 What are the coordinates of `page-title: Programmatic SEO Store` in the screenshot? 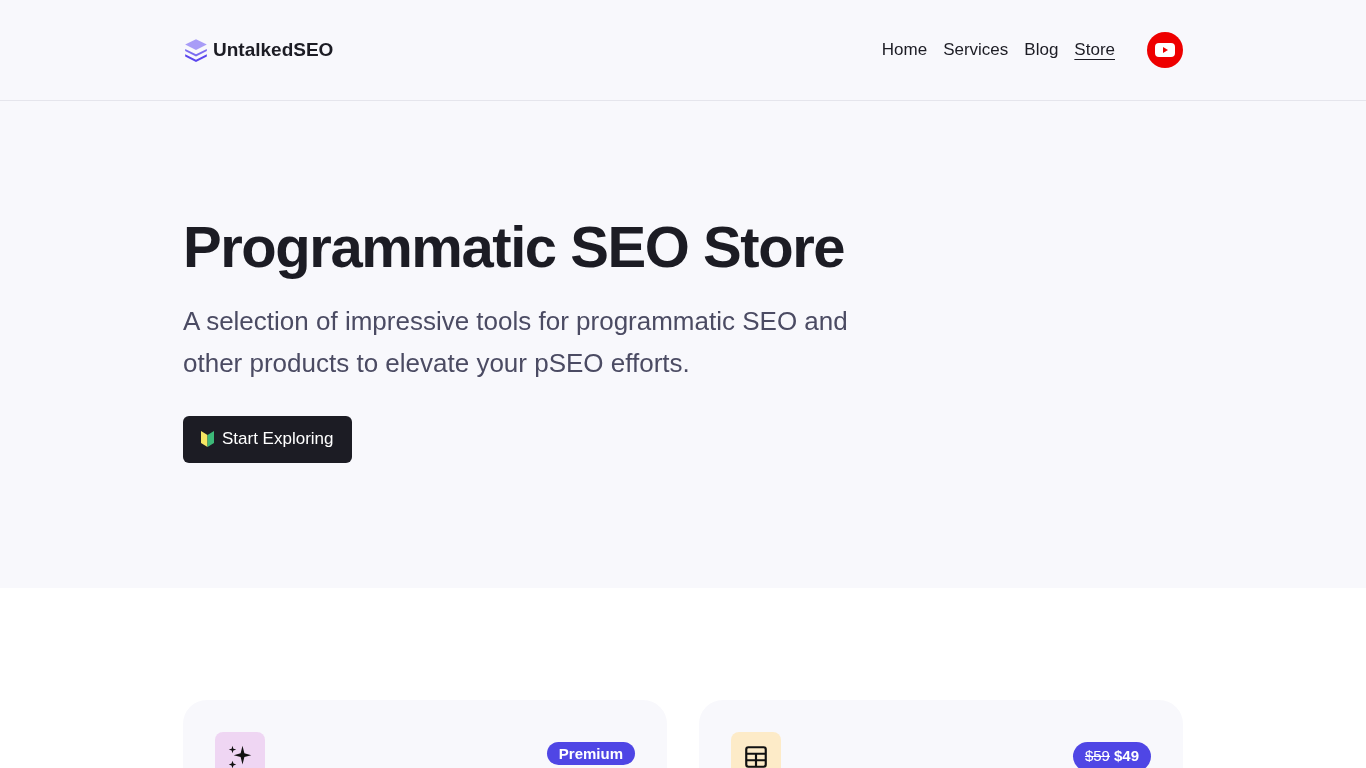 It's located at (514, 247).